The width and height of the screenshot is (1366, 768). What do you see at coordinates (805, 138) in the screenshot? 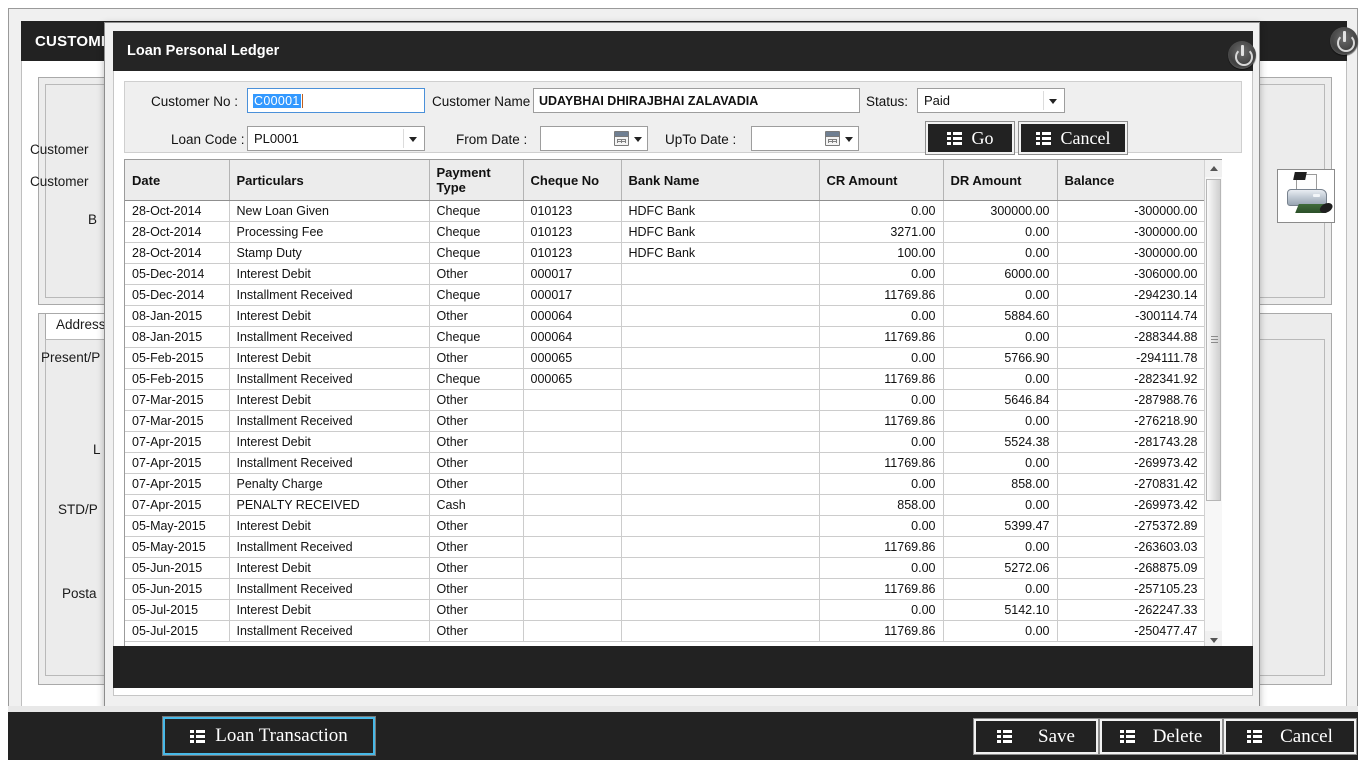
I see `upto-date-picker` at bounding box center [805, 138].